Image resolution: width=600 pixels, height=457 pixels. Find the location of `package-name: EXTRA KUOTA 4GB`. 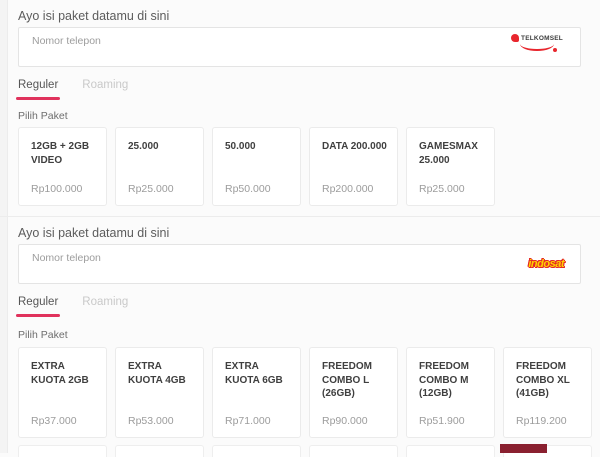

package-name: EXTRA KUOTA 4GB is located at coordinates (157, 373).